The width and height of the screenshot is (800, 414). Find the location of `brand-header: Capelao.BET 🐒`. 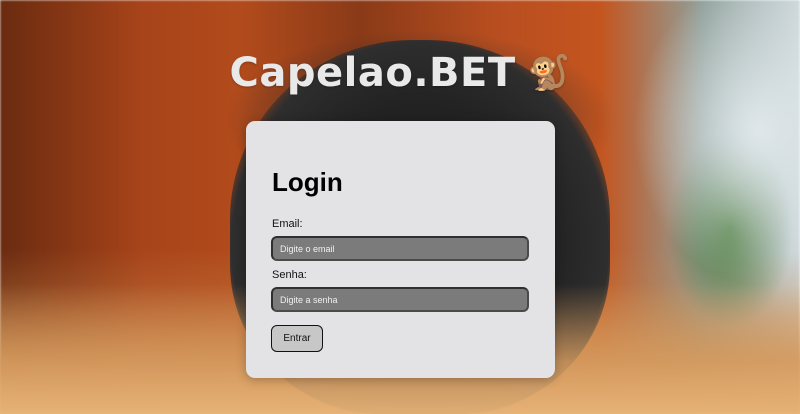

brand-header: Capelao.BET 🐒 is located at coordinates (400, 73).